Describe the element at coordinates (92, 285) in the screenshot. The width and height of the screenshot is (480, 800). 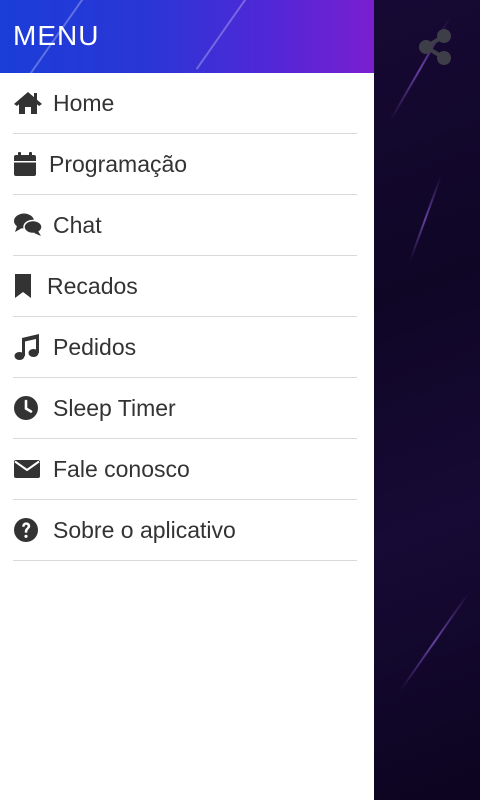
I see `menu-label: Recados` at that location.